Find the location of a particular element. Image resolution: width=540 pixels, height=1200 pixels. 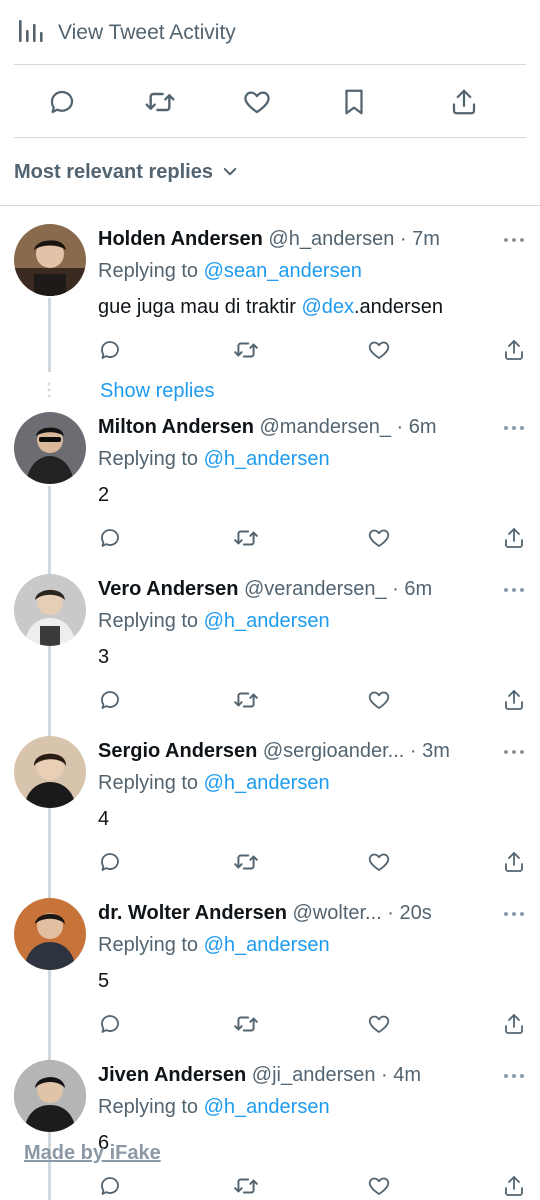

display-name: Milton Andersen is located at coordinates (176, 427).